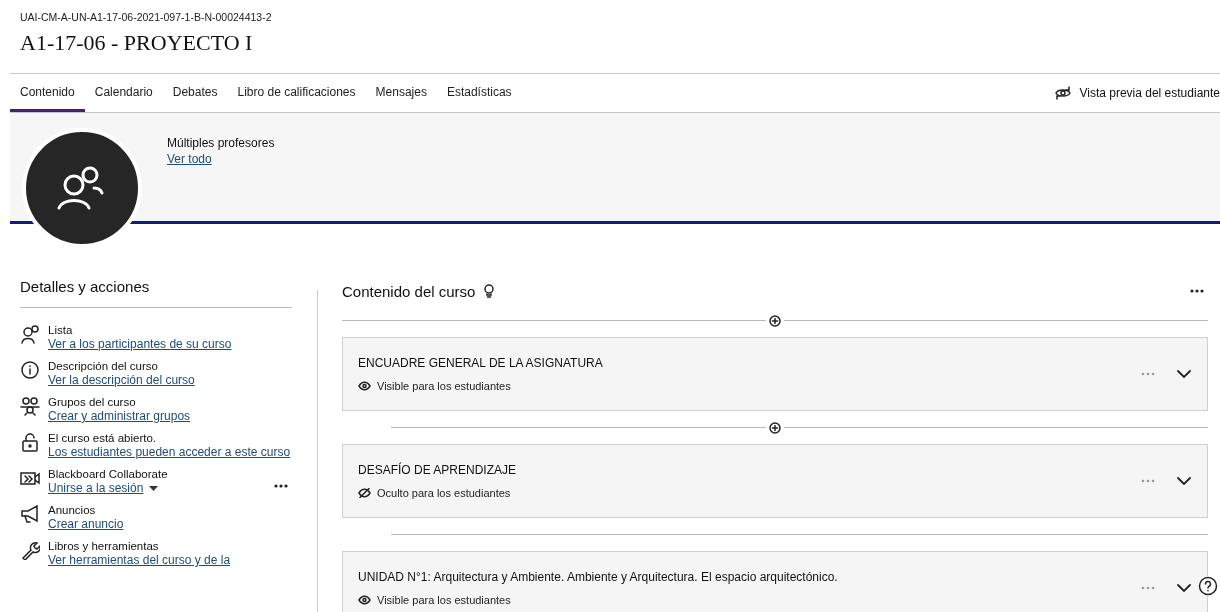  I want to click on megaphone-icon, so click(30, 514).